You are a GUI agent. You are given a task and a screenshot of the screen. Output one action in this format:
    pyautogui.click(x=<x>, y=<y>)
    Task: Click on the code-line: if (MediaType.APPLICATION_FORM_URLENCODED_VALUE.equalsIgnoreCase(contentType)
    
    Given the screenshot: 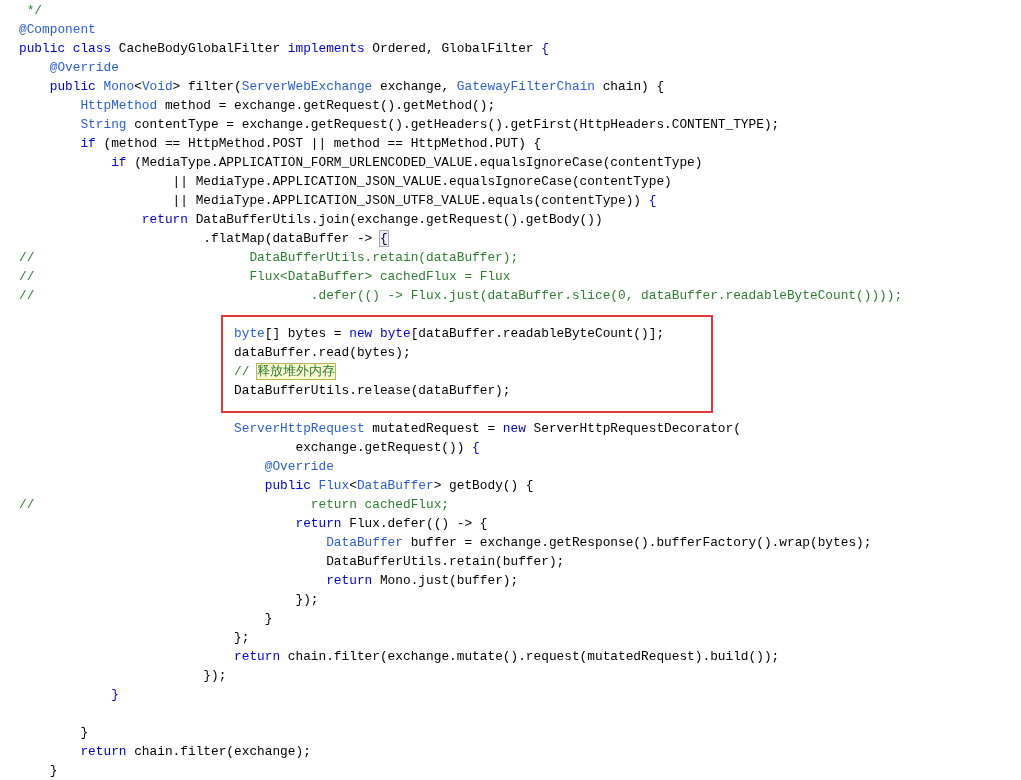 What is the action you would take?
    pyautogui.click(x=407, y=162)
    